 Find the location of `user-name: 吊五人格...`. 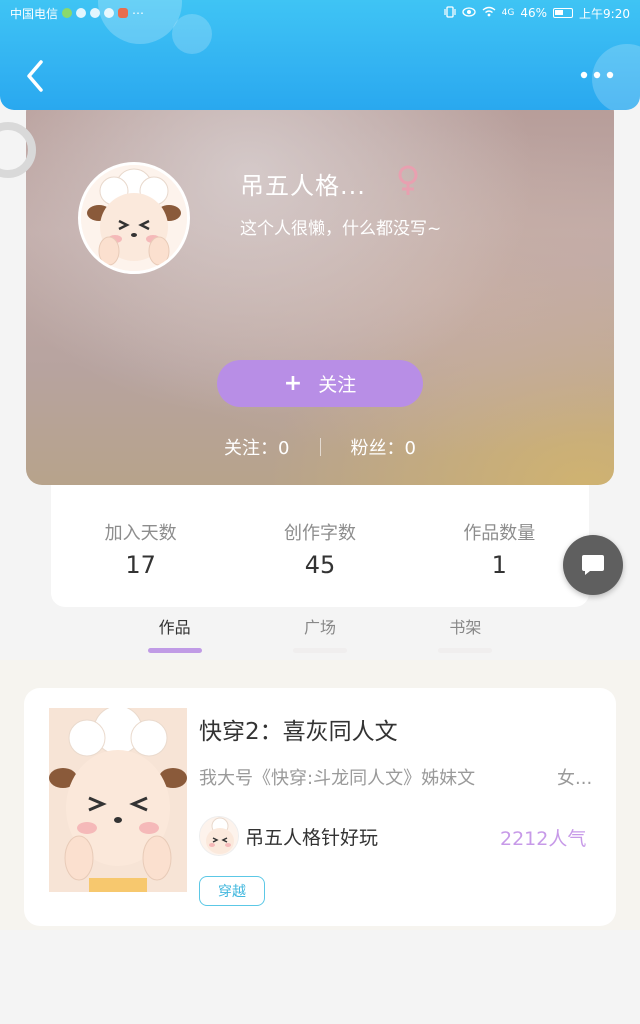

user-name: 吊五人格... is located at coordinates (303, 186).